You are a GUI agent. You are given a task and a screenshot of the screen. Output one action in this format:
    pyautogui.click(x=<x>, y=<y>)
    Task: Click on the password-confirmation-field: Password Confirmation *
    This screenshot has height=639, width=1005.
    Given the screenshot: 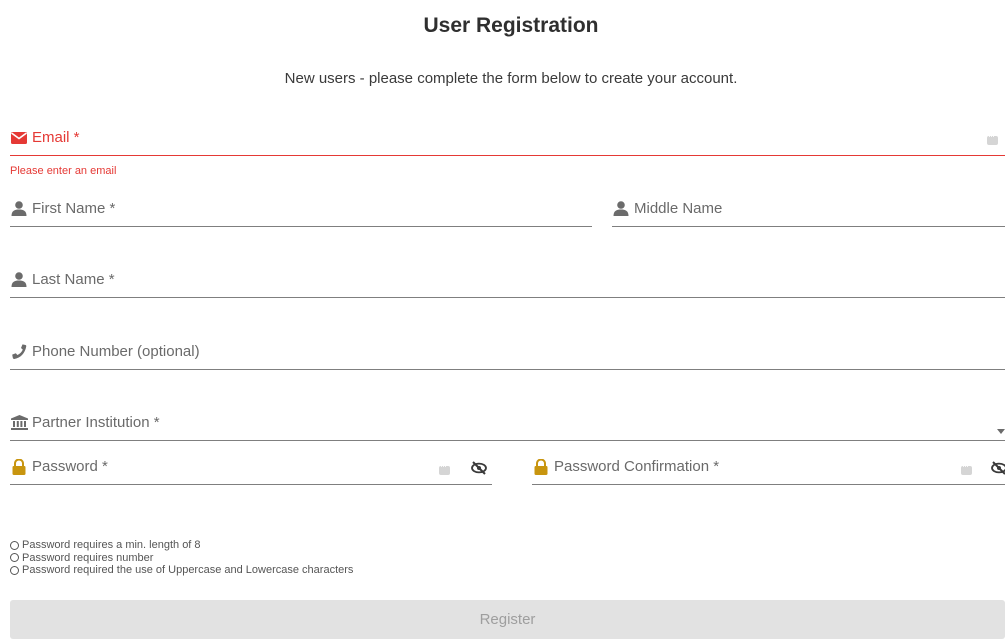 What is the action you would take?
    pyautogui.click(x=768, y=470)
    